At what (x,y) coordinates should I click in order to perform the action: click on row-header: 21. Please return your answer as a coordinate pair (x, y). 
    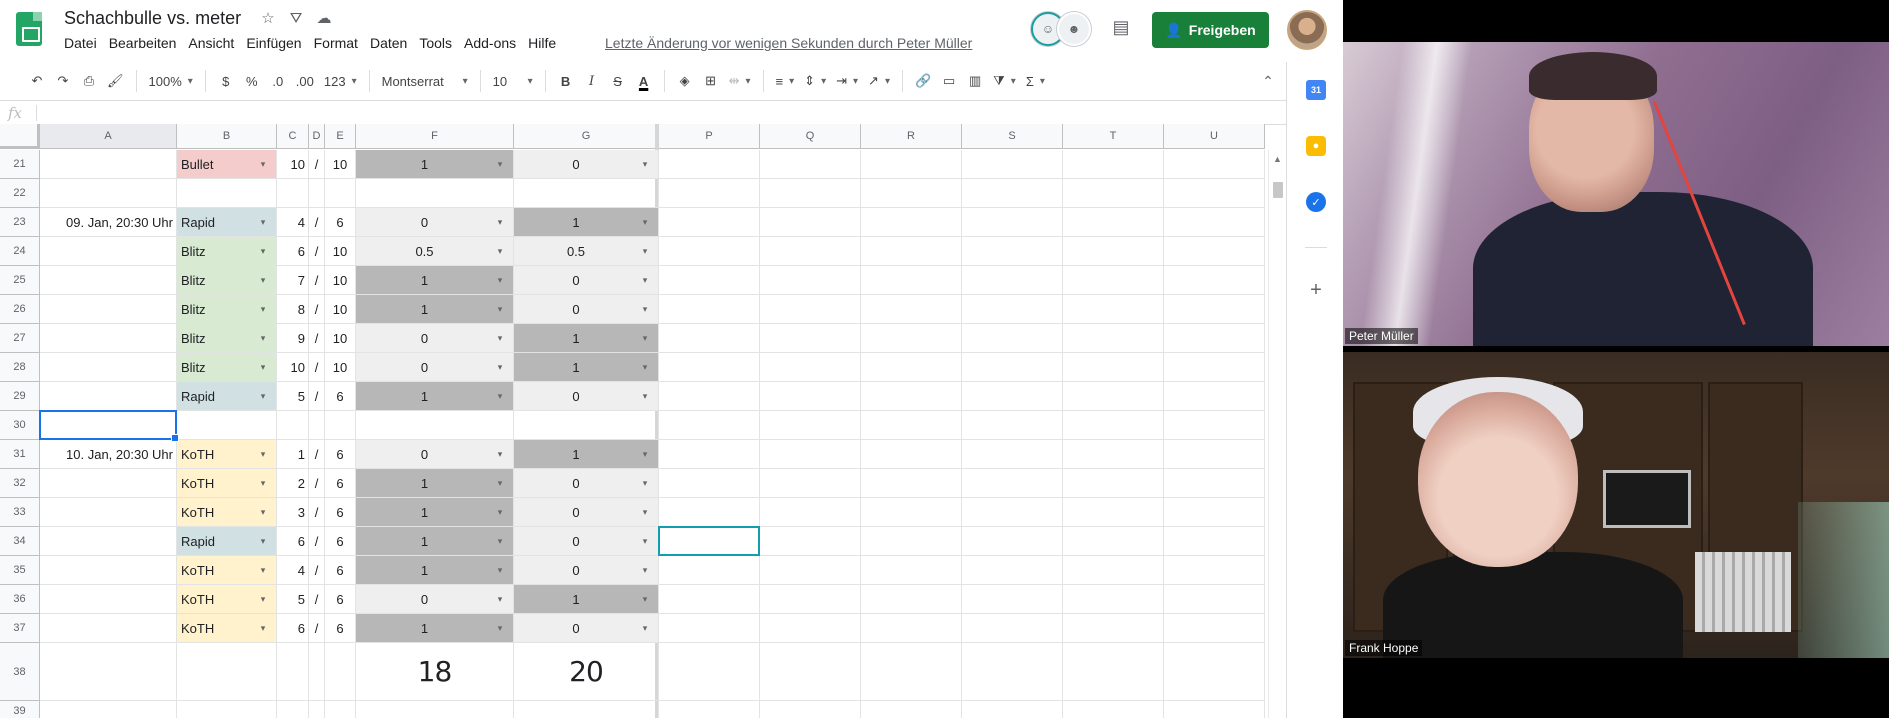
    Looking at the image, I should click on (20, 164).